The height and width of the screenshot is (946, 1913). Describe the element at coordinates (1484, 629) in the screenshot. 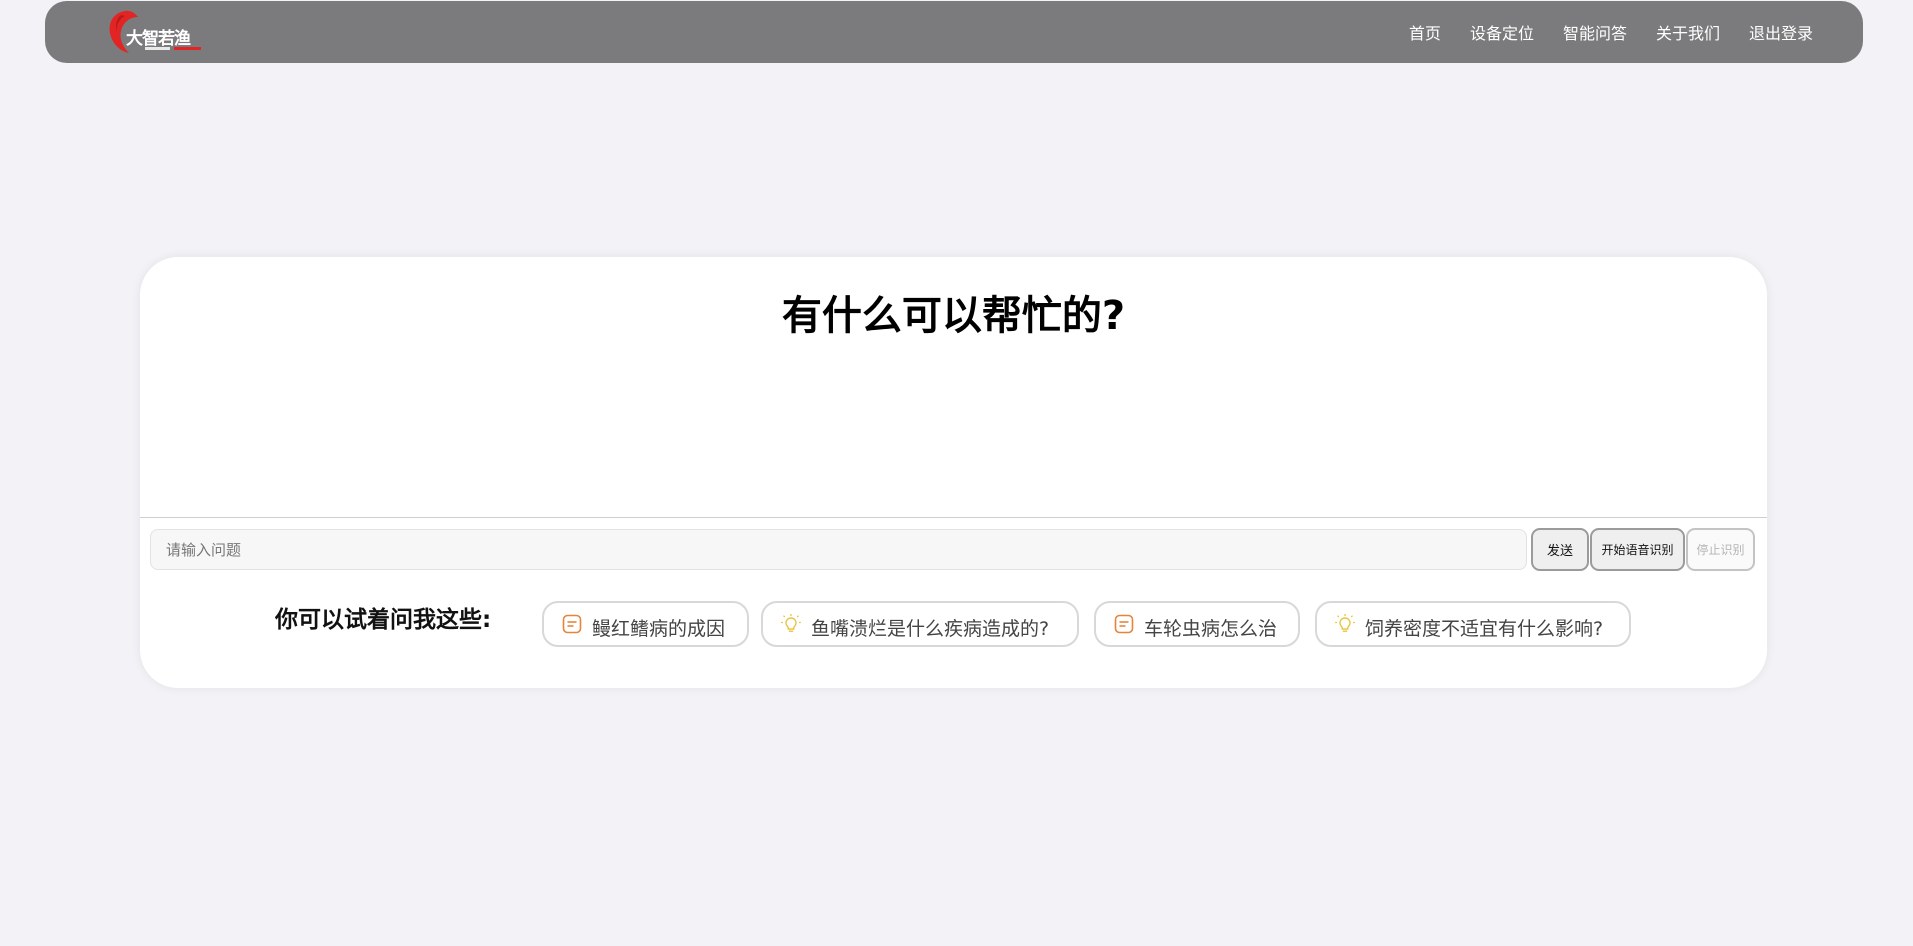

I see `suggestion-text: 饲养密度不适宜有什么影响?` at that location.